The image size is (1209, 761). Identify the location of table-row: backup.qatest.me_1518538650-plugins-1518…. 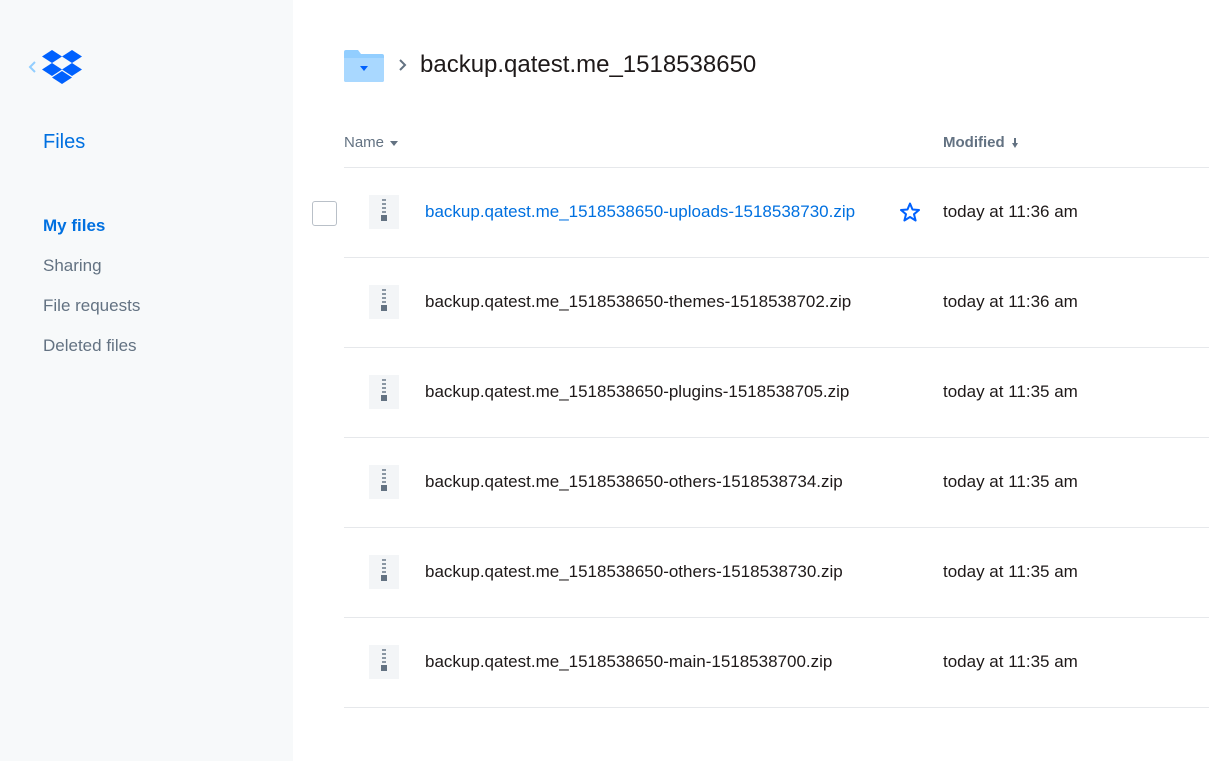
(751, 393).